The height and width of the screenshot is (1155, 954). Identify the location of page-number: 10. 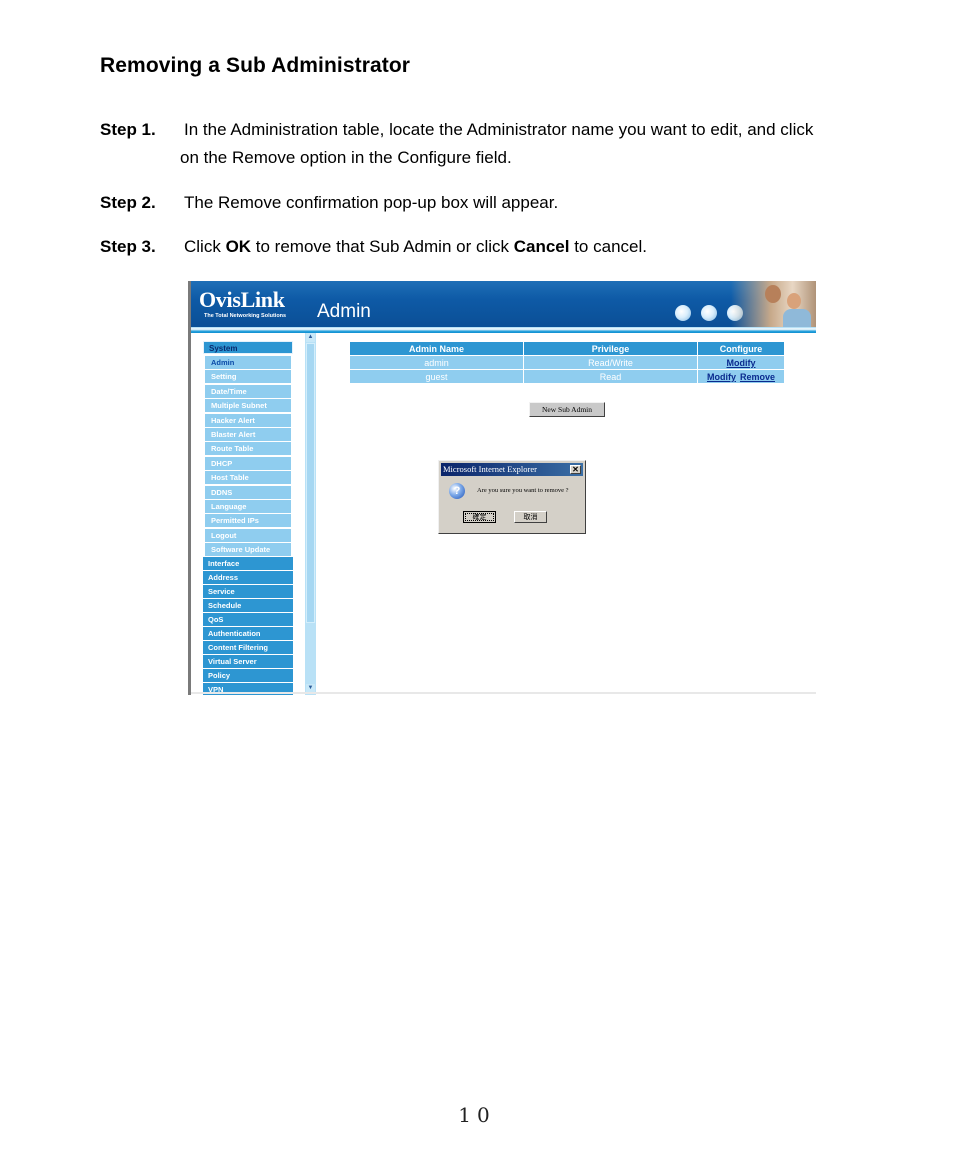
(477, 1115).